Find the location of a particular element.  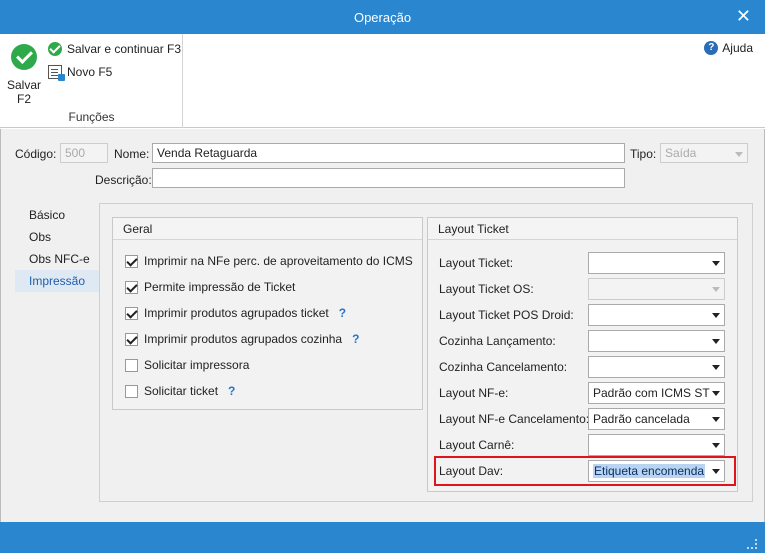

check-row: Solicitar impressora is located at coordinates (192, 365).